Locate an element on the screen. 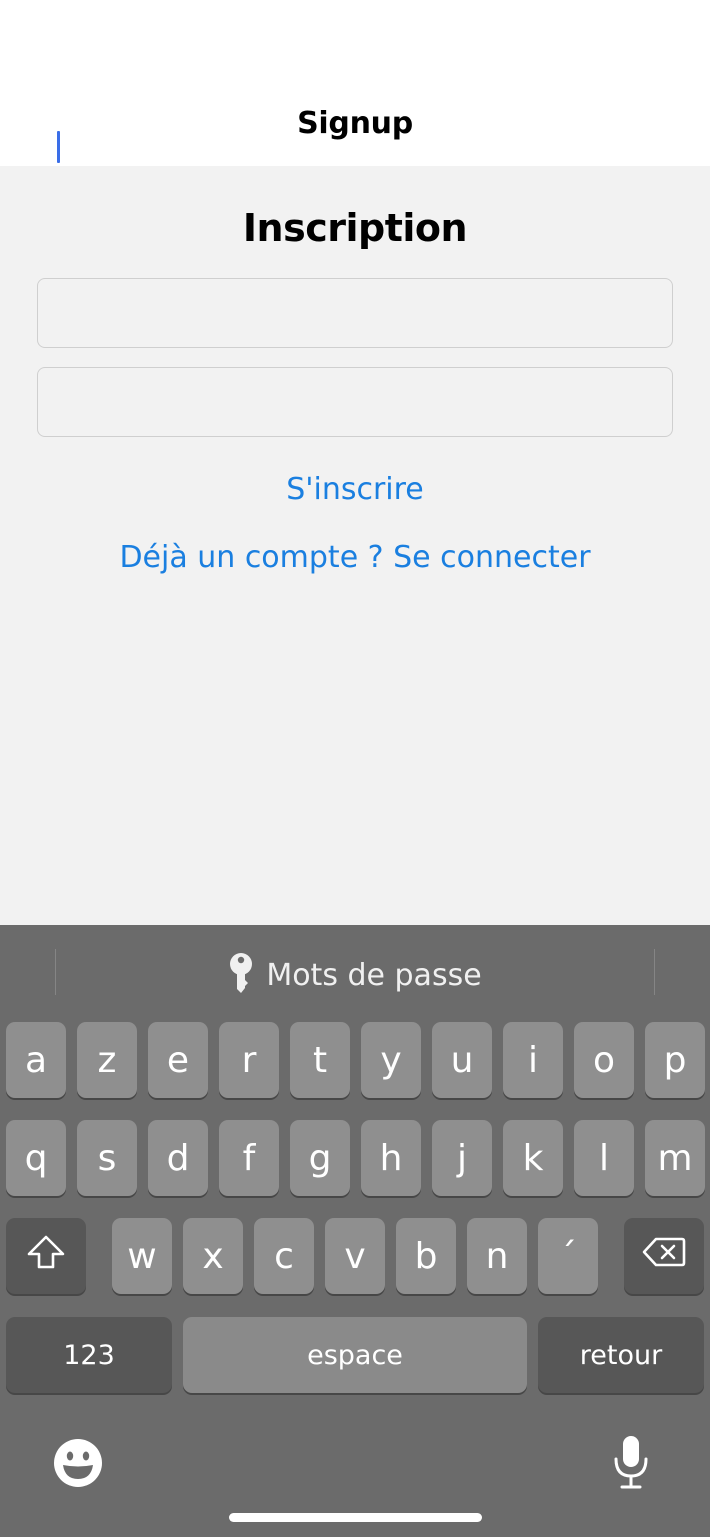 The height and width of the screenshot is (1537, 710). return-key-label: retour is located at coordinates (621, 1355).